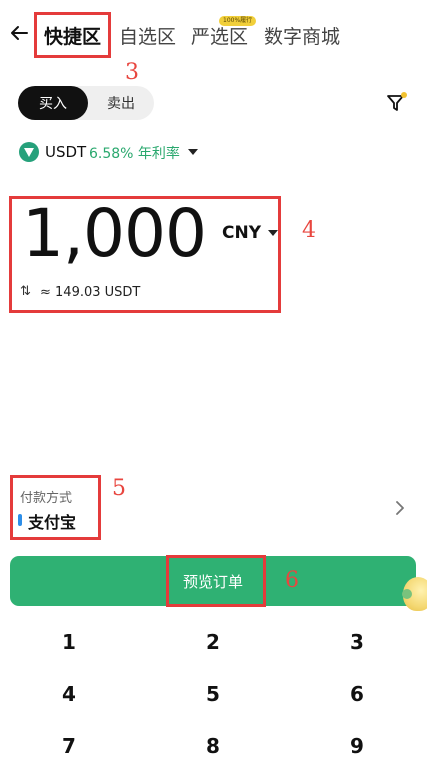 This screenshot has width=427, height=777. I want to click on tab-self-select-zone: 自选区, so click(147, 35).